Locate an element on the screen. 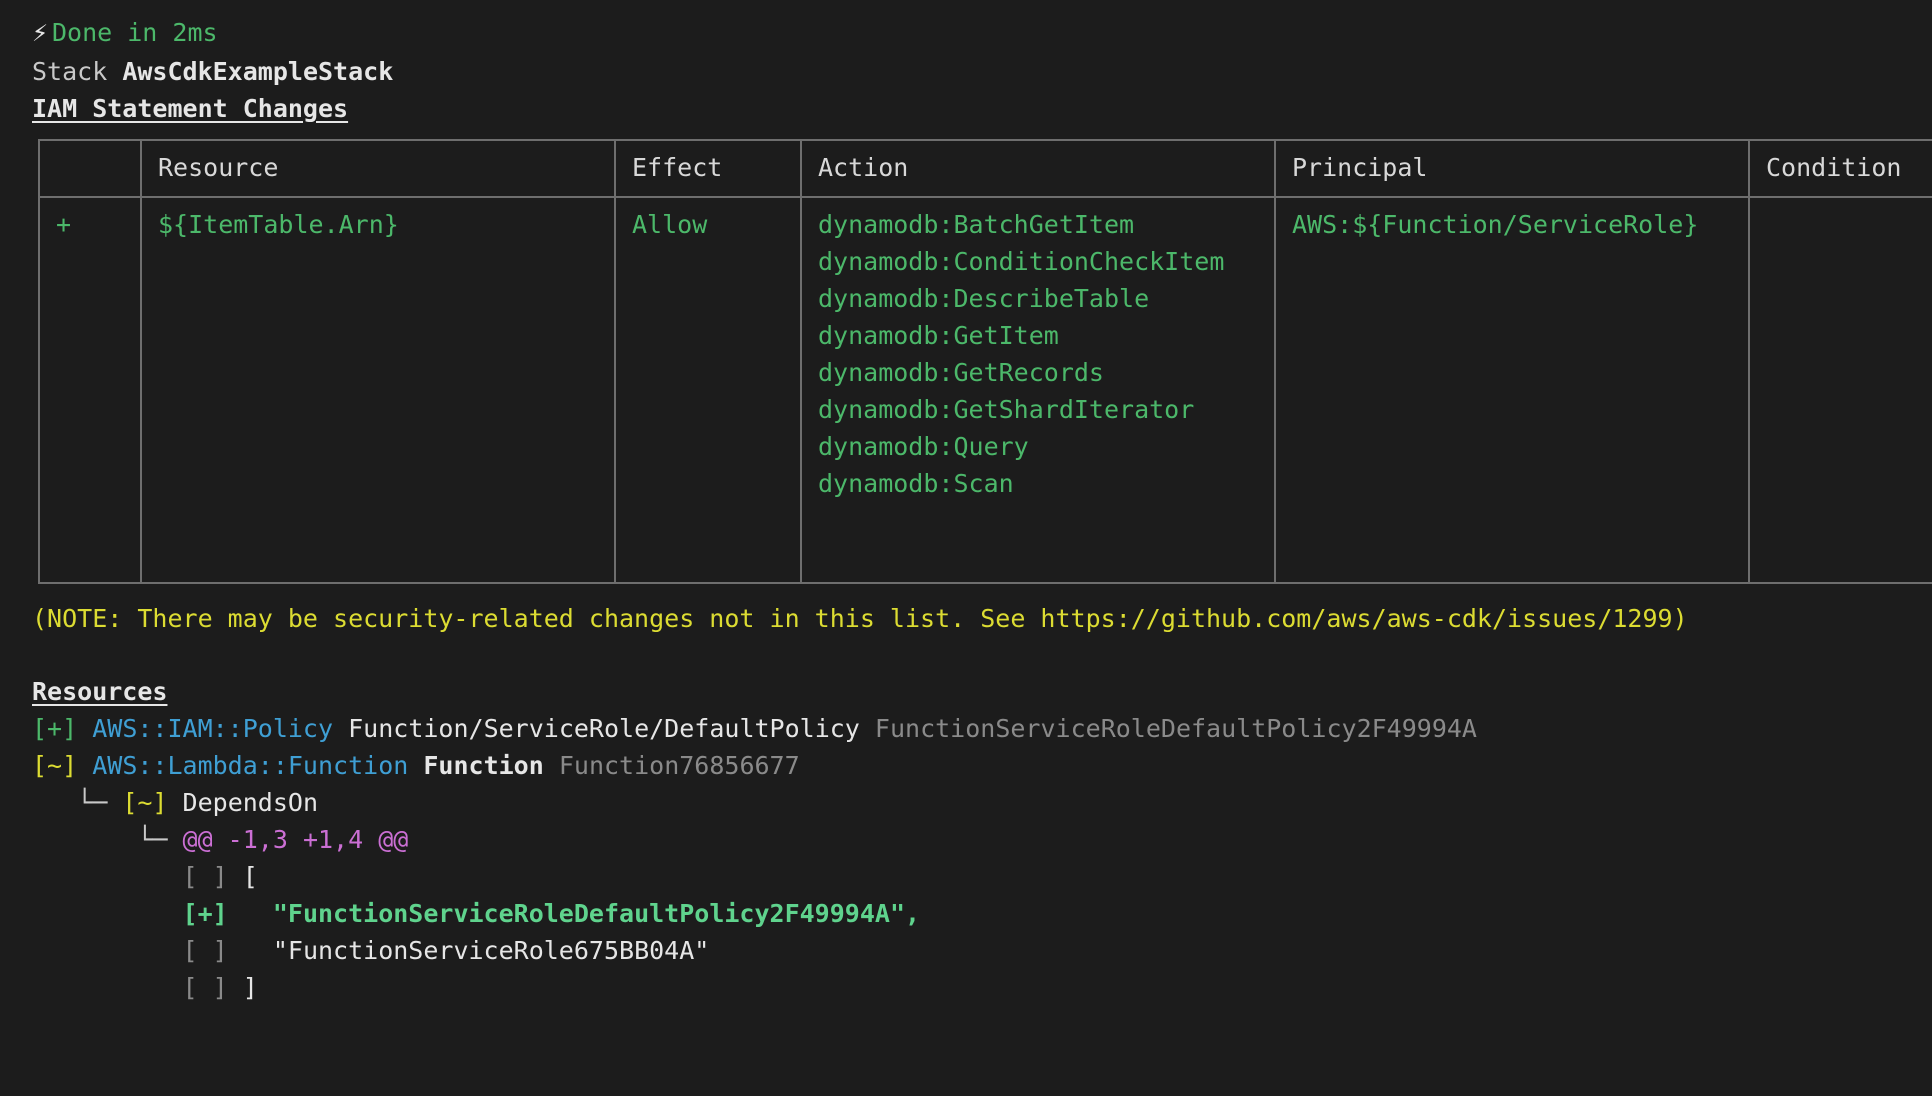 The image size is (1932, 1096). change-marker-add: [+] is located at coordinates (55, 728).